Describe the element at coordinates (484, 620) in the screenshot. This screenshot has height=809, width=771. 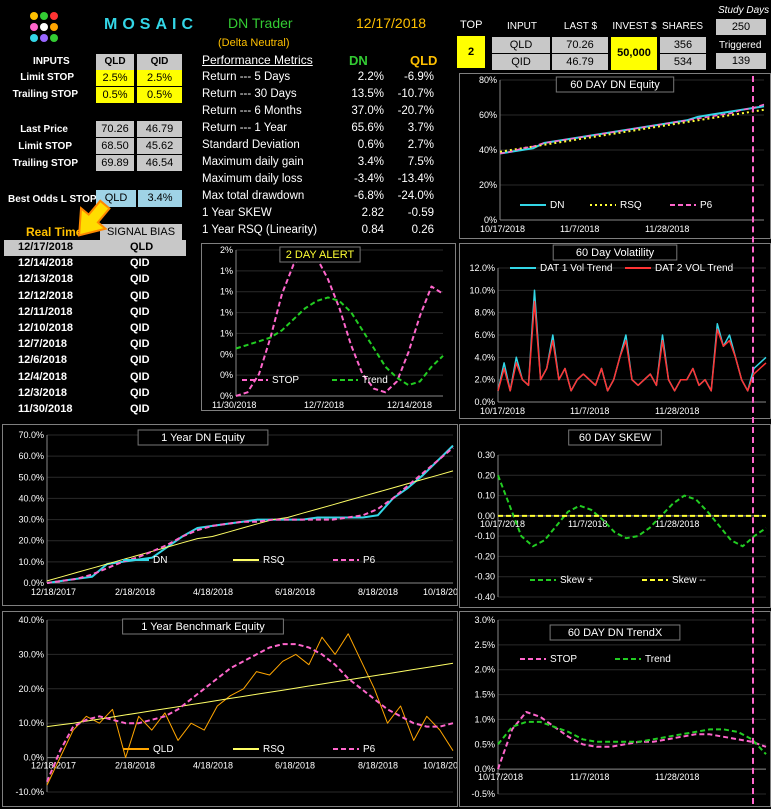
I see `y-tick-label: 3.0%` at that location.